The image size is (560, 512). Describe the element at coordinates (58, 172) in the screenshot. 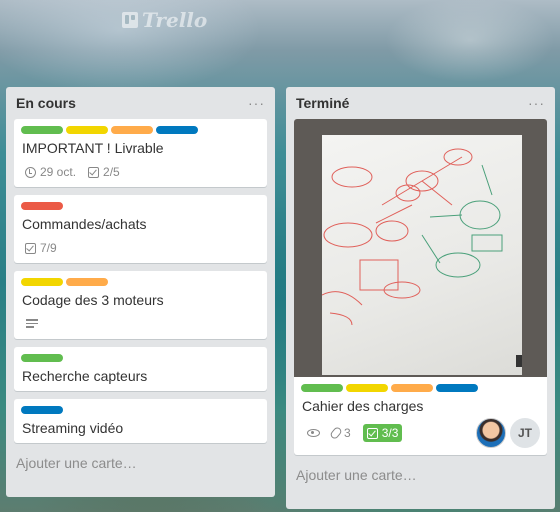

I see `due-date-text: 29 oct.` at that location.